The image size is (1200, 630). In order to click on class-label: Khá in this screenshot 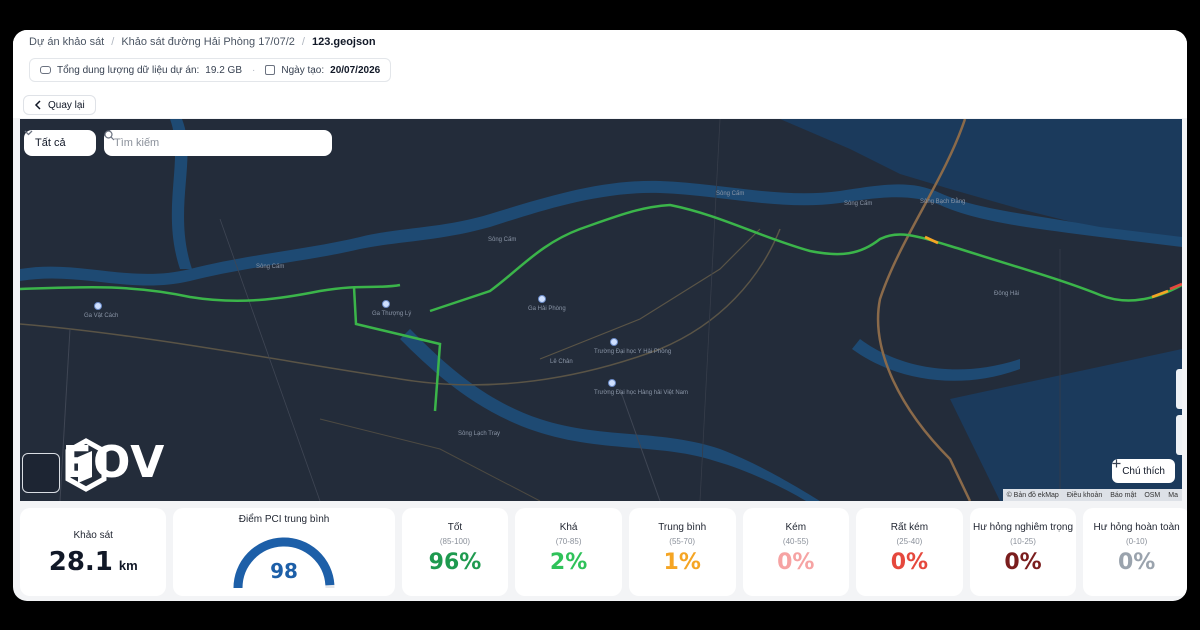, I will do `click(568, 527)`.